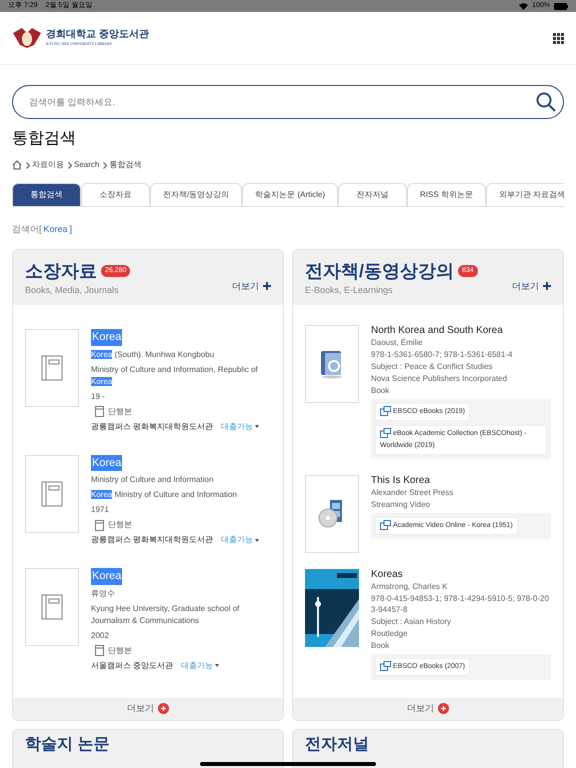 Image resolution: width=576 pixels, height=768 pixels. What do you see at coordinates (349, 290) in the screenshot?
I see `section-subtitle: E-Books, E-Learnings` at bounding box center [349, 290].